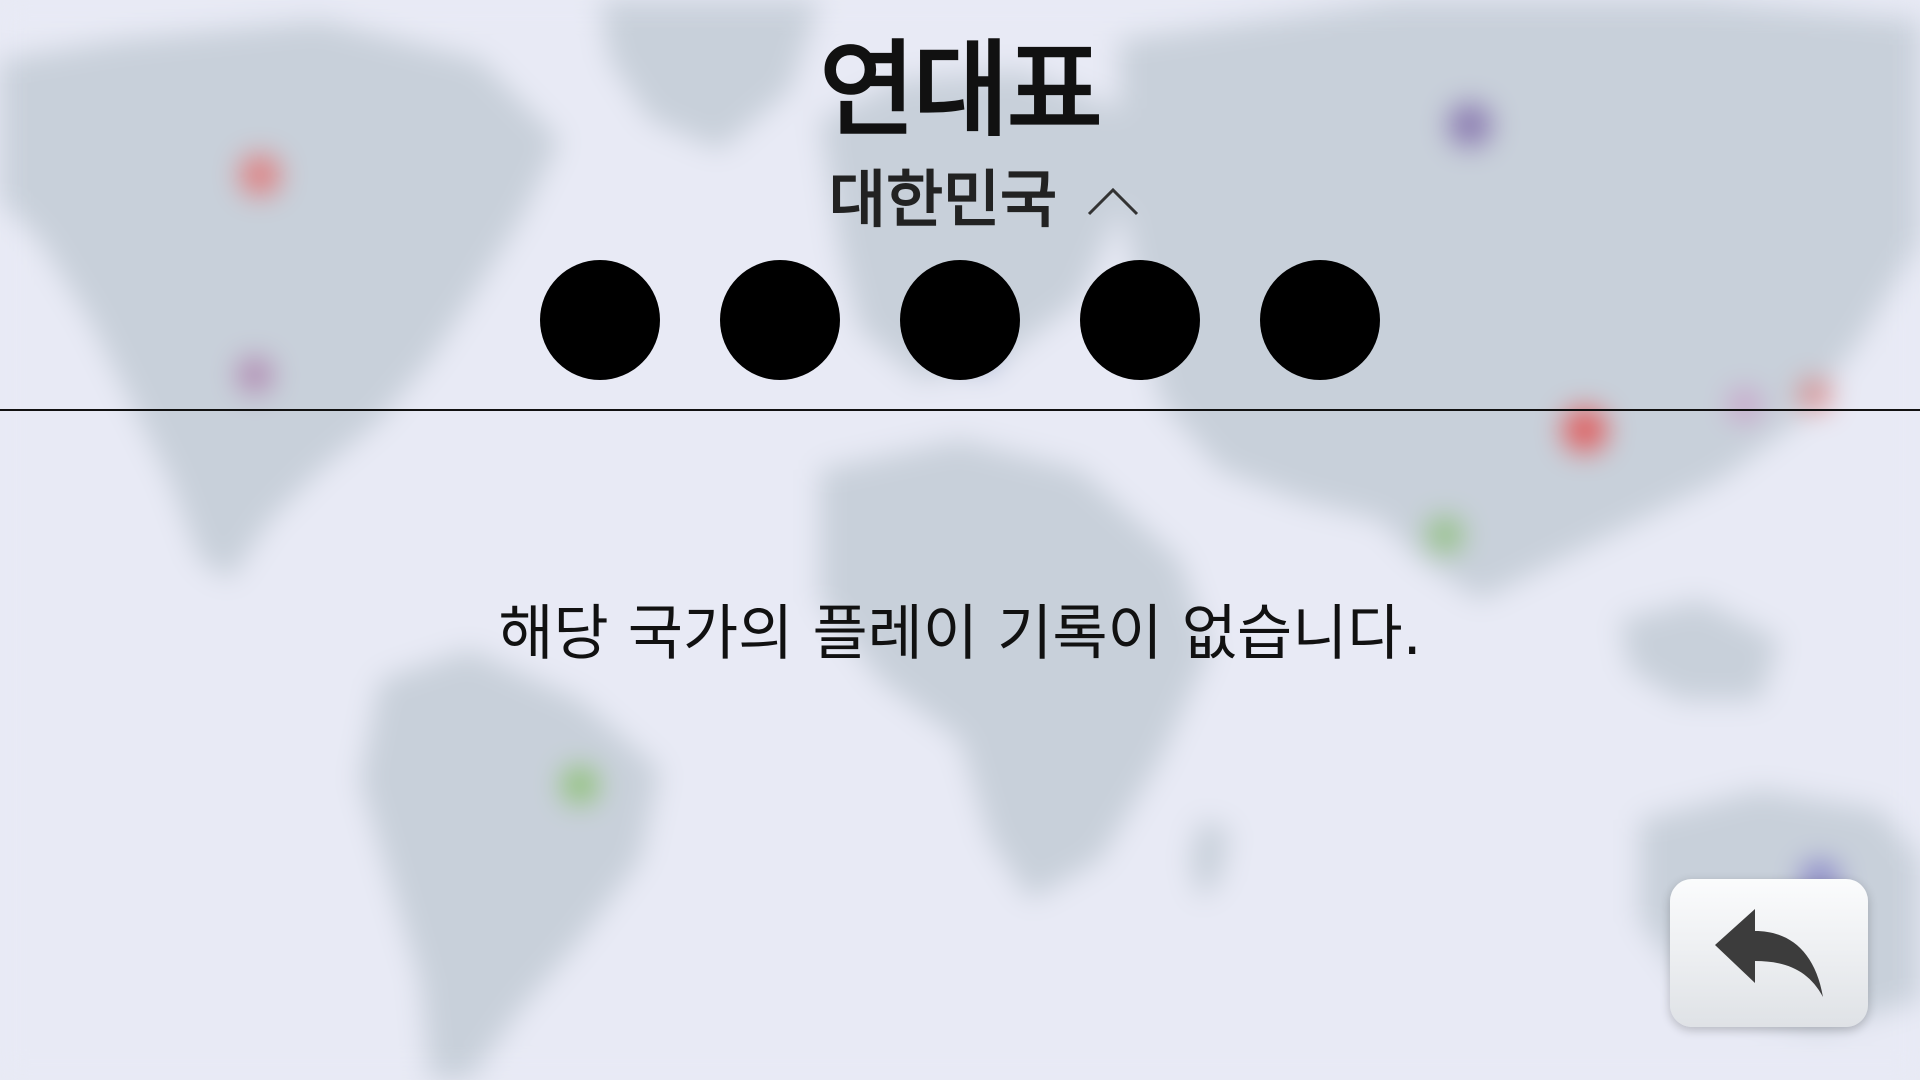 The height and width of the screenshot is (1080, 1920). What do you see at coordinates (960, 90) in the screenshot?
I see `page-title: 연대표` at bounding box center [960, 90].